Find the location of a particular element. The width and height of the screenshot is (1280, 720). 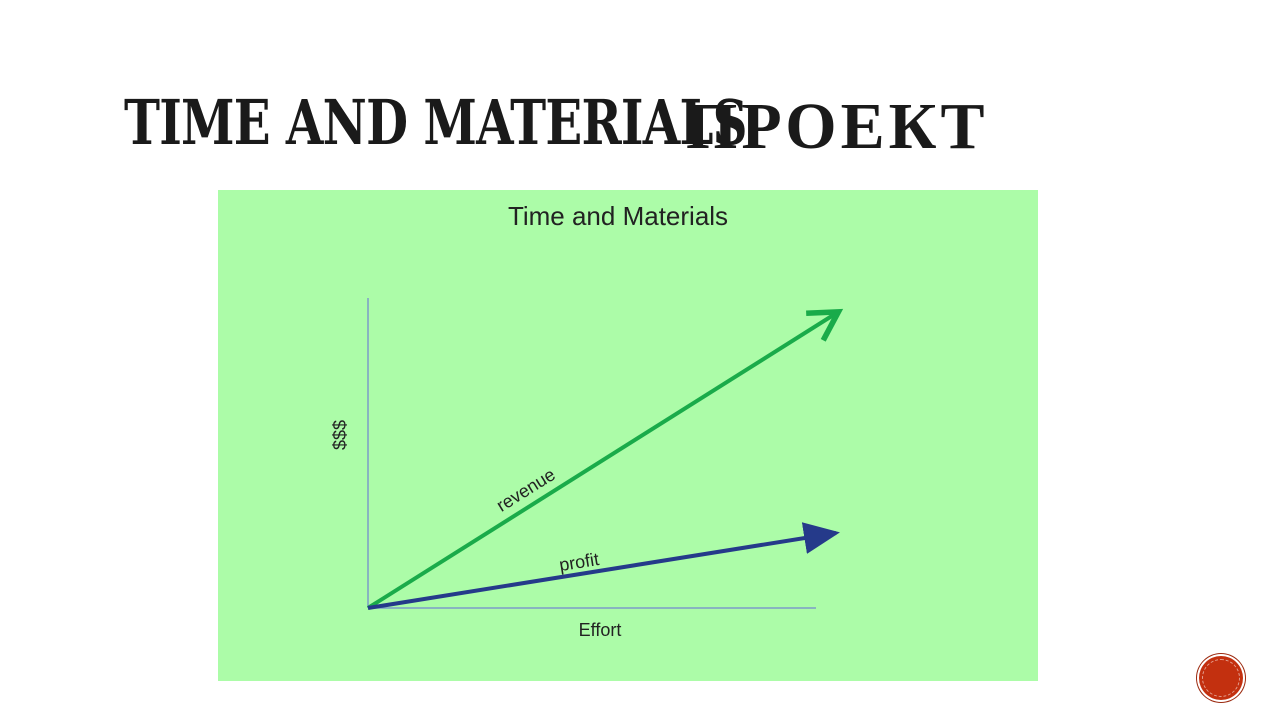

slide-title: TIME AND MATERIALS ПРОЕКТ is located at coordinates (554, 123).